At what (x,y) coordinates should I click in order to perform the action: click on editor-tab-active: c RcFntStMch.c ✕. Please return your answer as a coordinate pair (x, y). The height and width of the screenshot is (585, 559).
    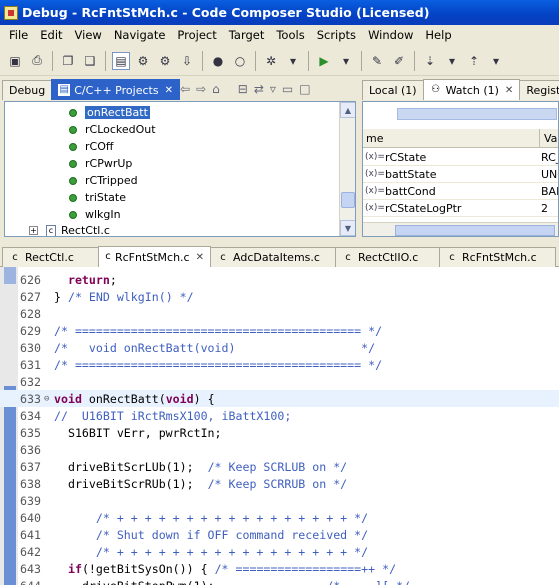
    Looking at the image, I should click on (154, 256).